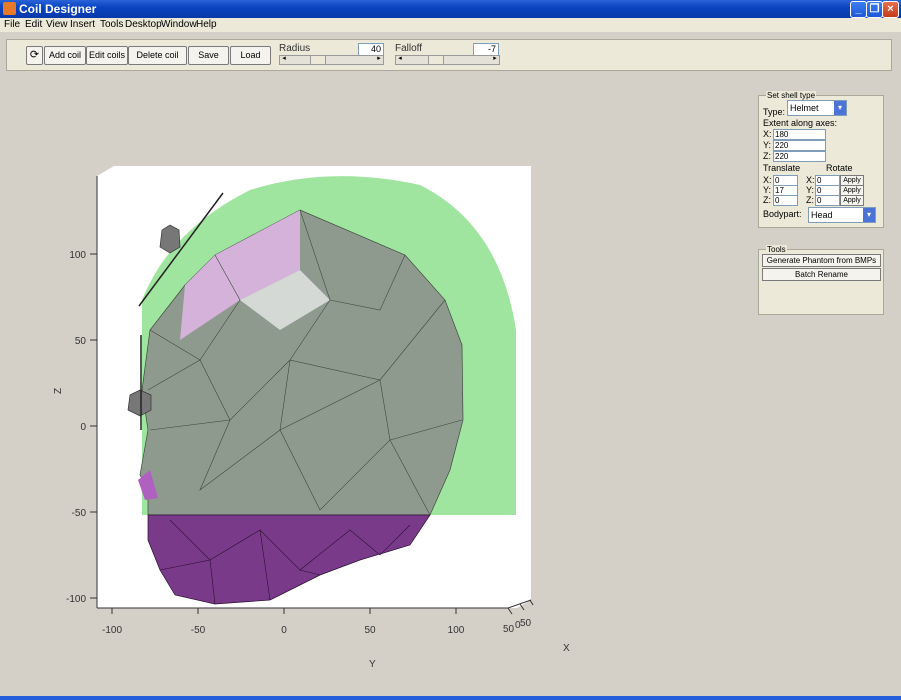 The image size is (901, 700). I want to click on y-axis-label: Y, so click(372, 664).